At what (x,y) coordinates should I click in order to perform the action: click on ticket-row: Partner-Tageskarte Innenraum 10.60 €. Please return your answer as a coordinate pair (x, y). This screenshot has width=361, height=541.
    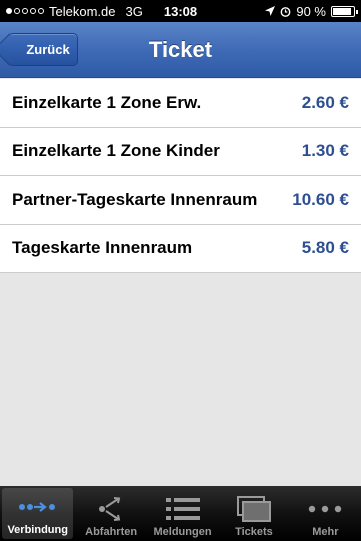
    Looking at the image, I should click on (180, 200).